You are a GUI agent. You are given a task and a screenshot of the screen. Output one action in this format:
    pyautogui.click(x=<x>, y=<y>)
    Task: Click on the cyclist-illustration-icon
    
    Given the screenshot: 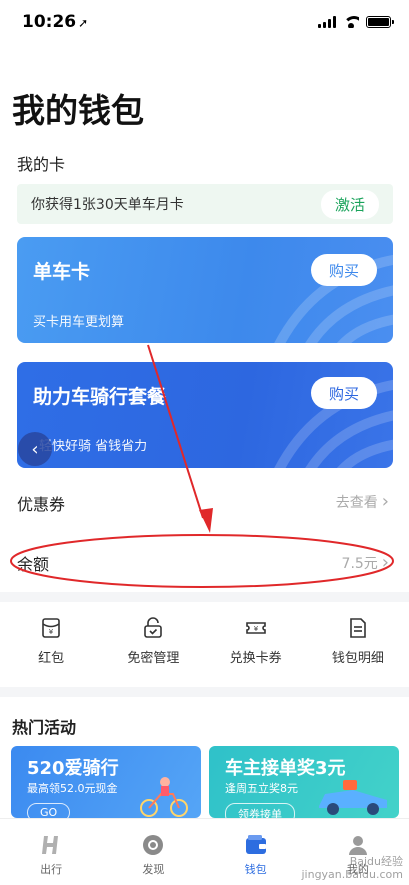 What is the action you would take?
    pyautogui.click(x=164, y=797)
    